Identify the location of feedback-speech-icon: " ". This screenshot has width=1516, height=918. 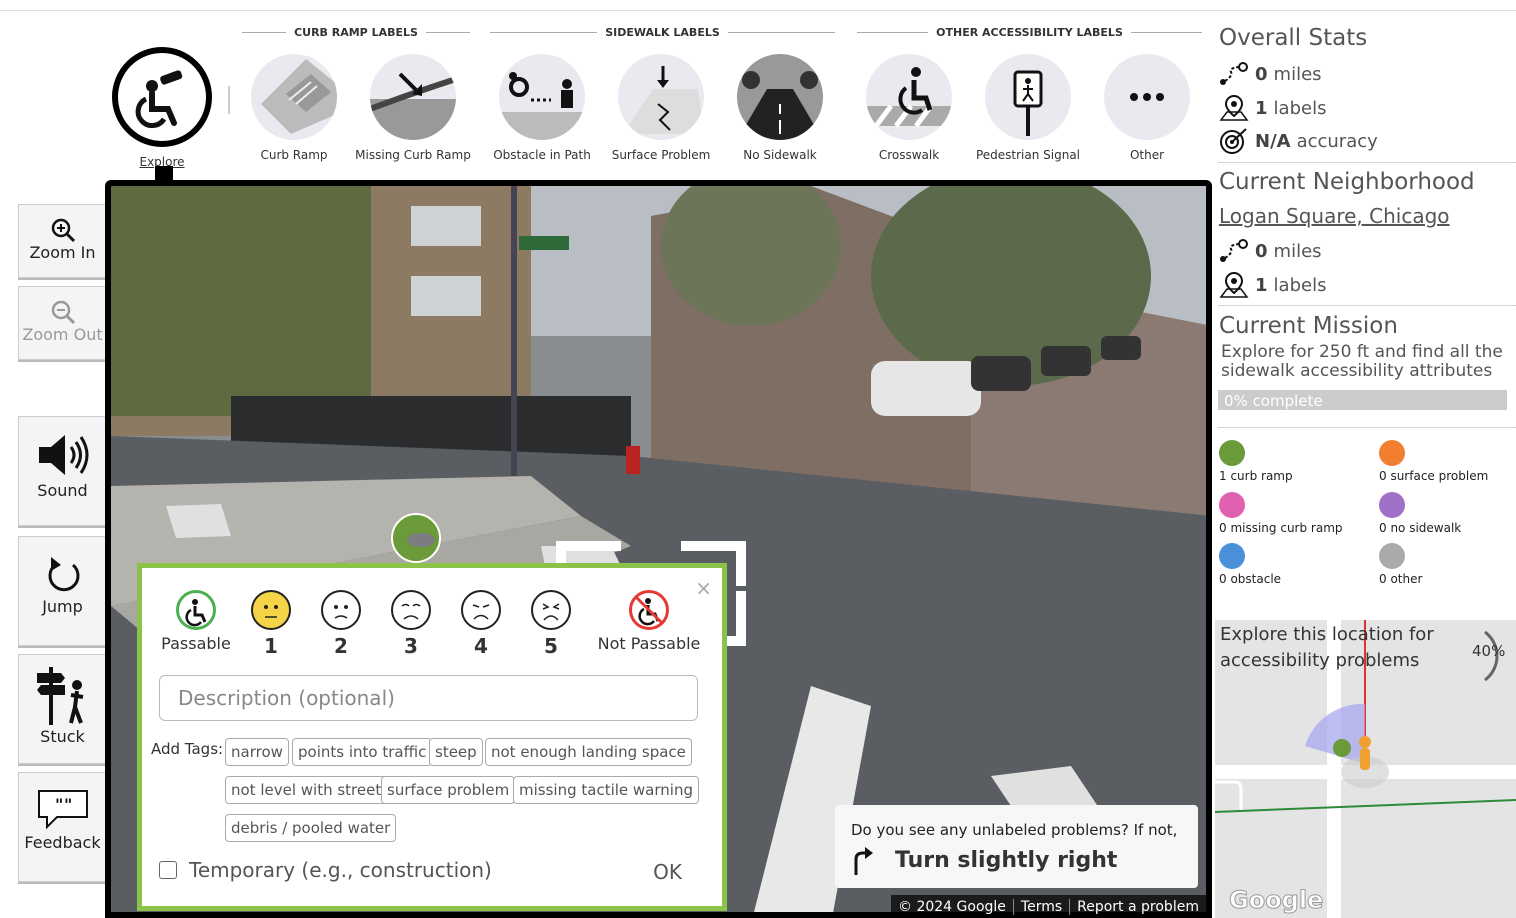
(62, 809).